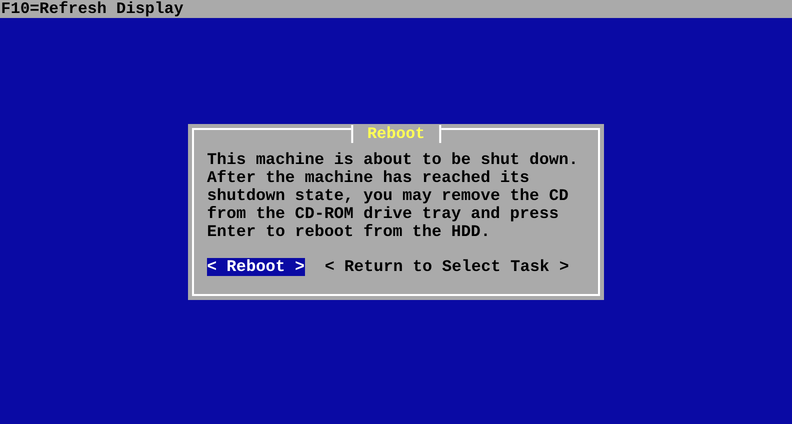 Image resolution: width=792 pixels, height=424 pixels. I want to click on hint-text: F10=Refresh Display, so click(92, 9).